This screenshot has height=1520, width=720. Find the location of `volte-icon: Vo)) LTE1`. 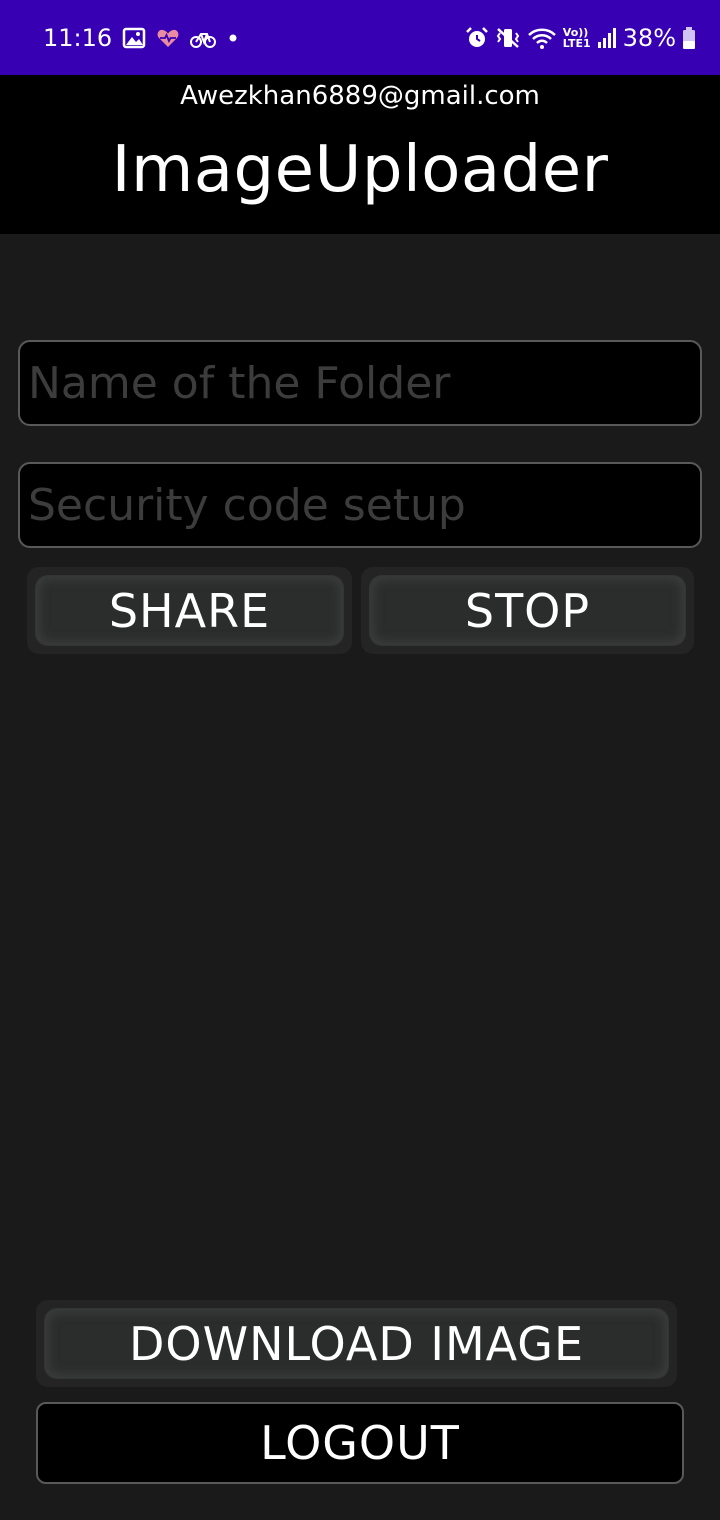

volte-icon: Vo)) LTE1 is located at coordinates (577, 38).